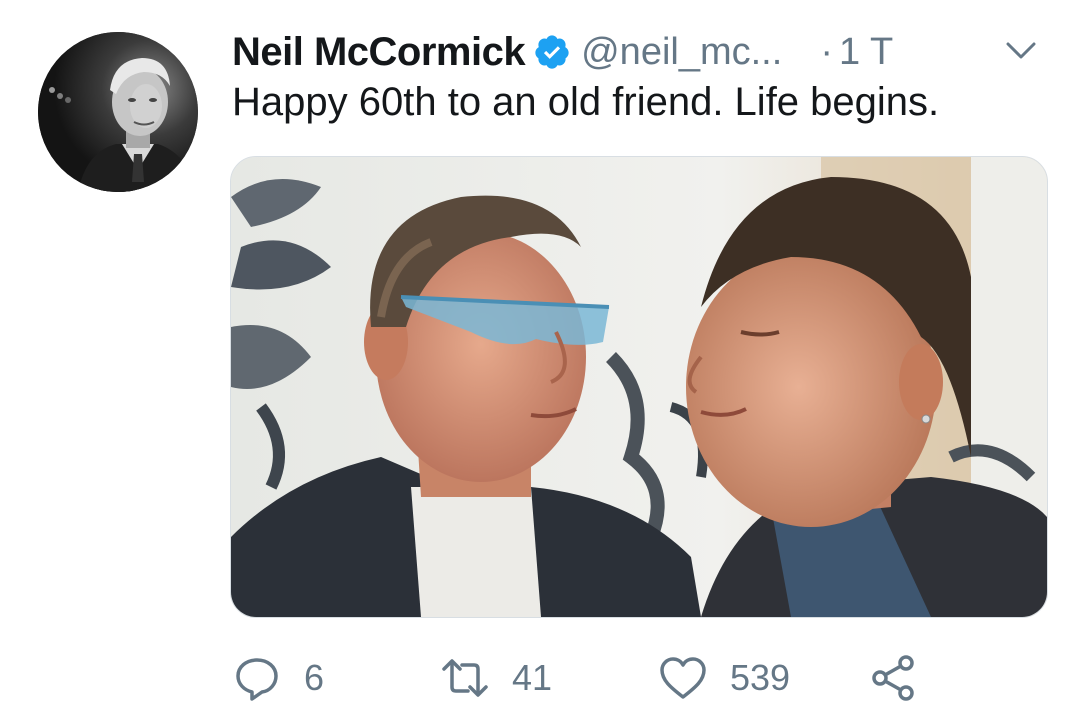 The height and width of the screenshot is (727, 1080). Describe the element at coordinates (314, 677) in the screenshot. I see `reply-count: 6` at that location.